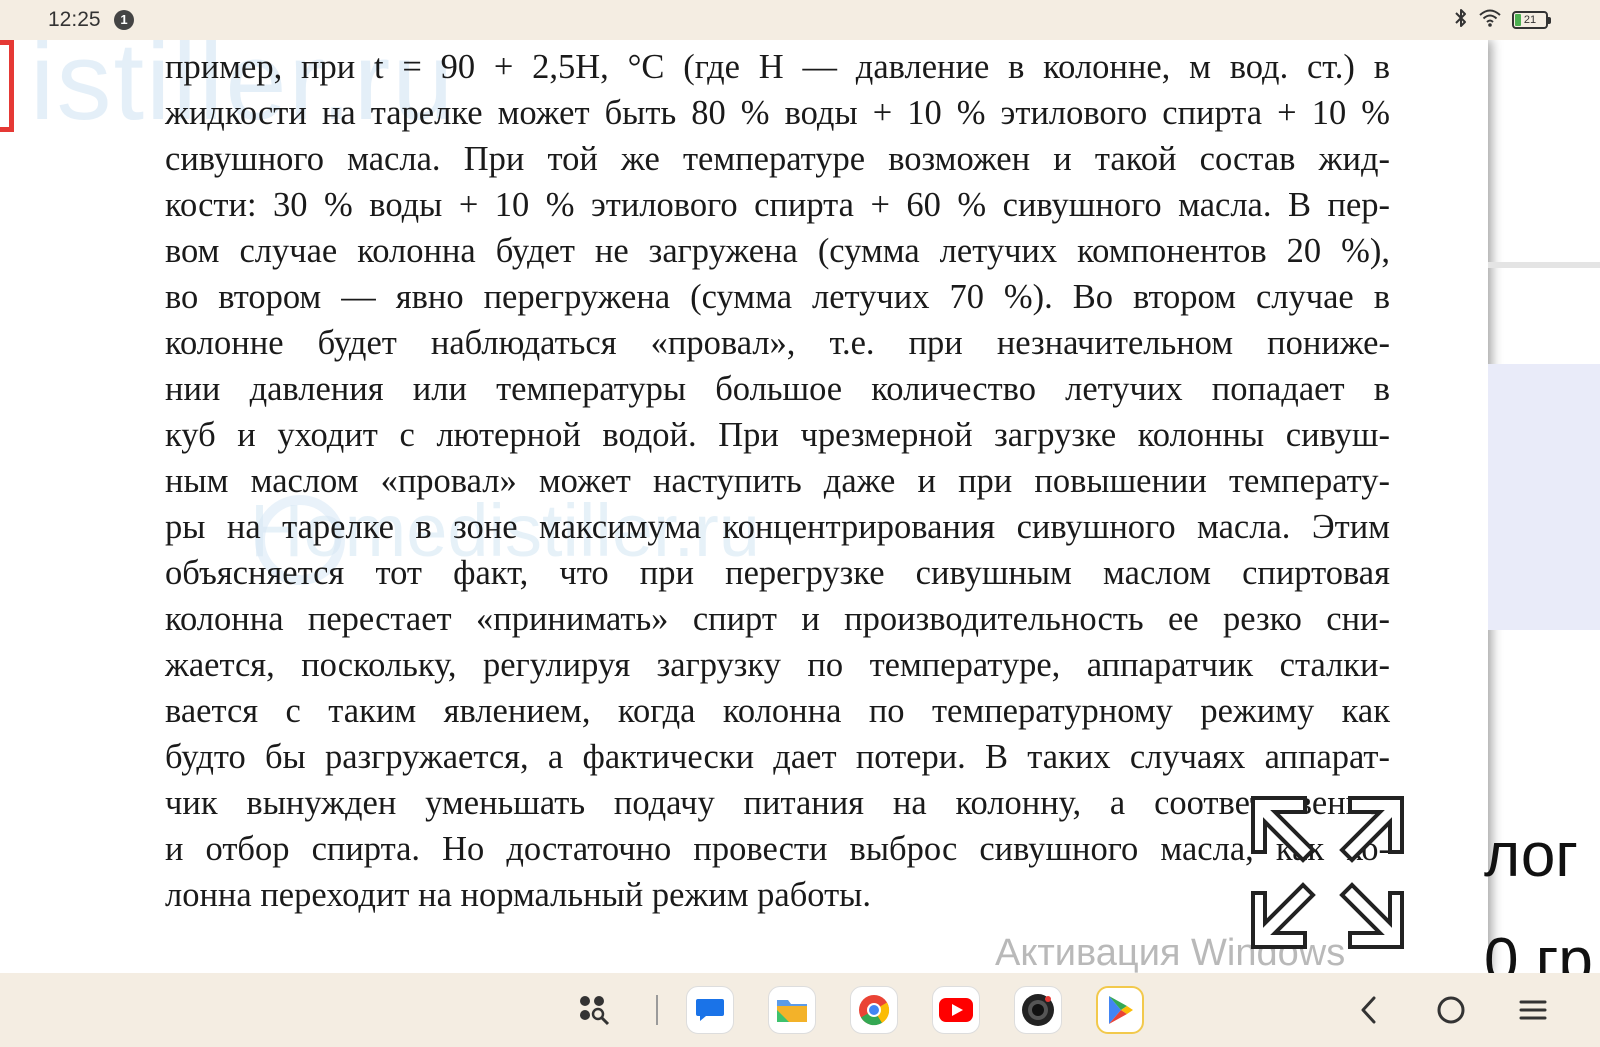  I want to click on status-time: 12:25, so click(74, 19).